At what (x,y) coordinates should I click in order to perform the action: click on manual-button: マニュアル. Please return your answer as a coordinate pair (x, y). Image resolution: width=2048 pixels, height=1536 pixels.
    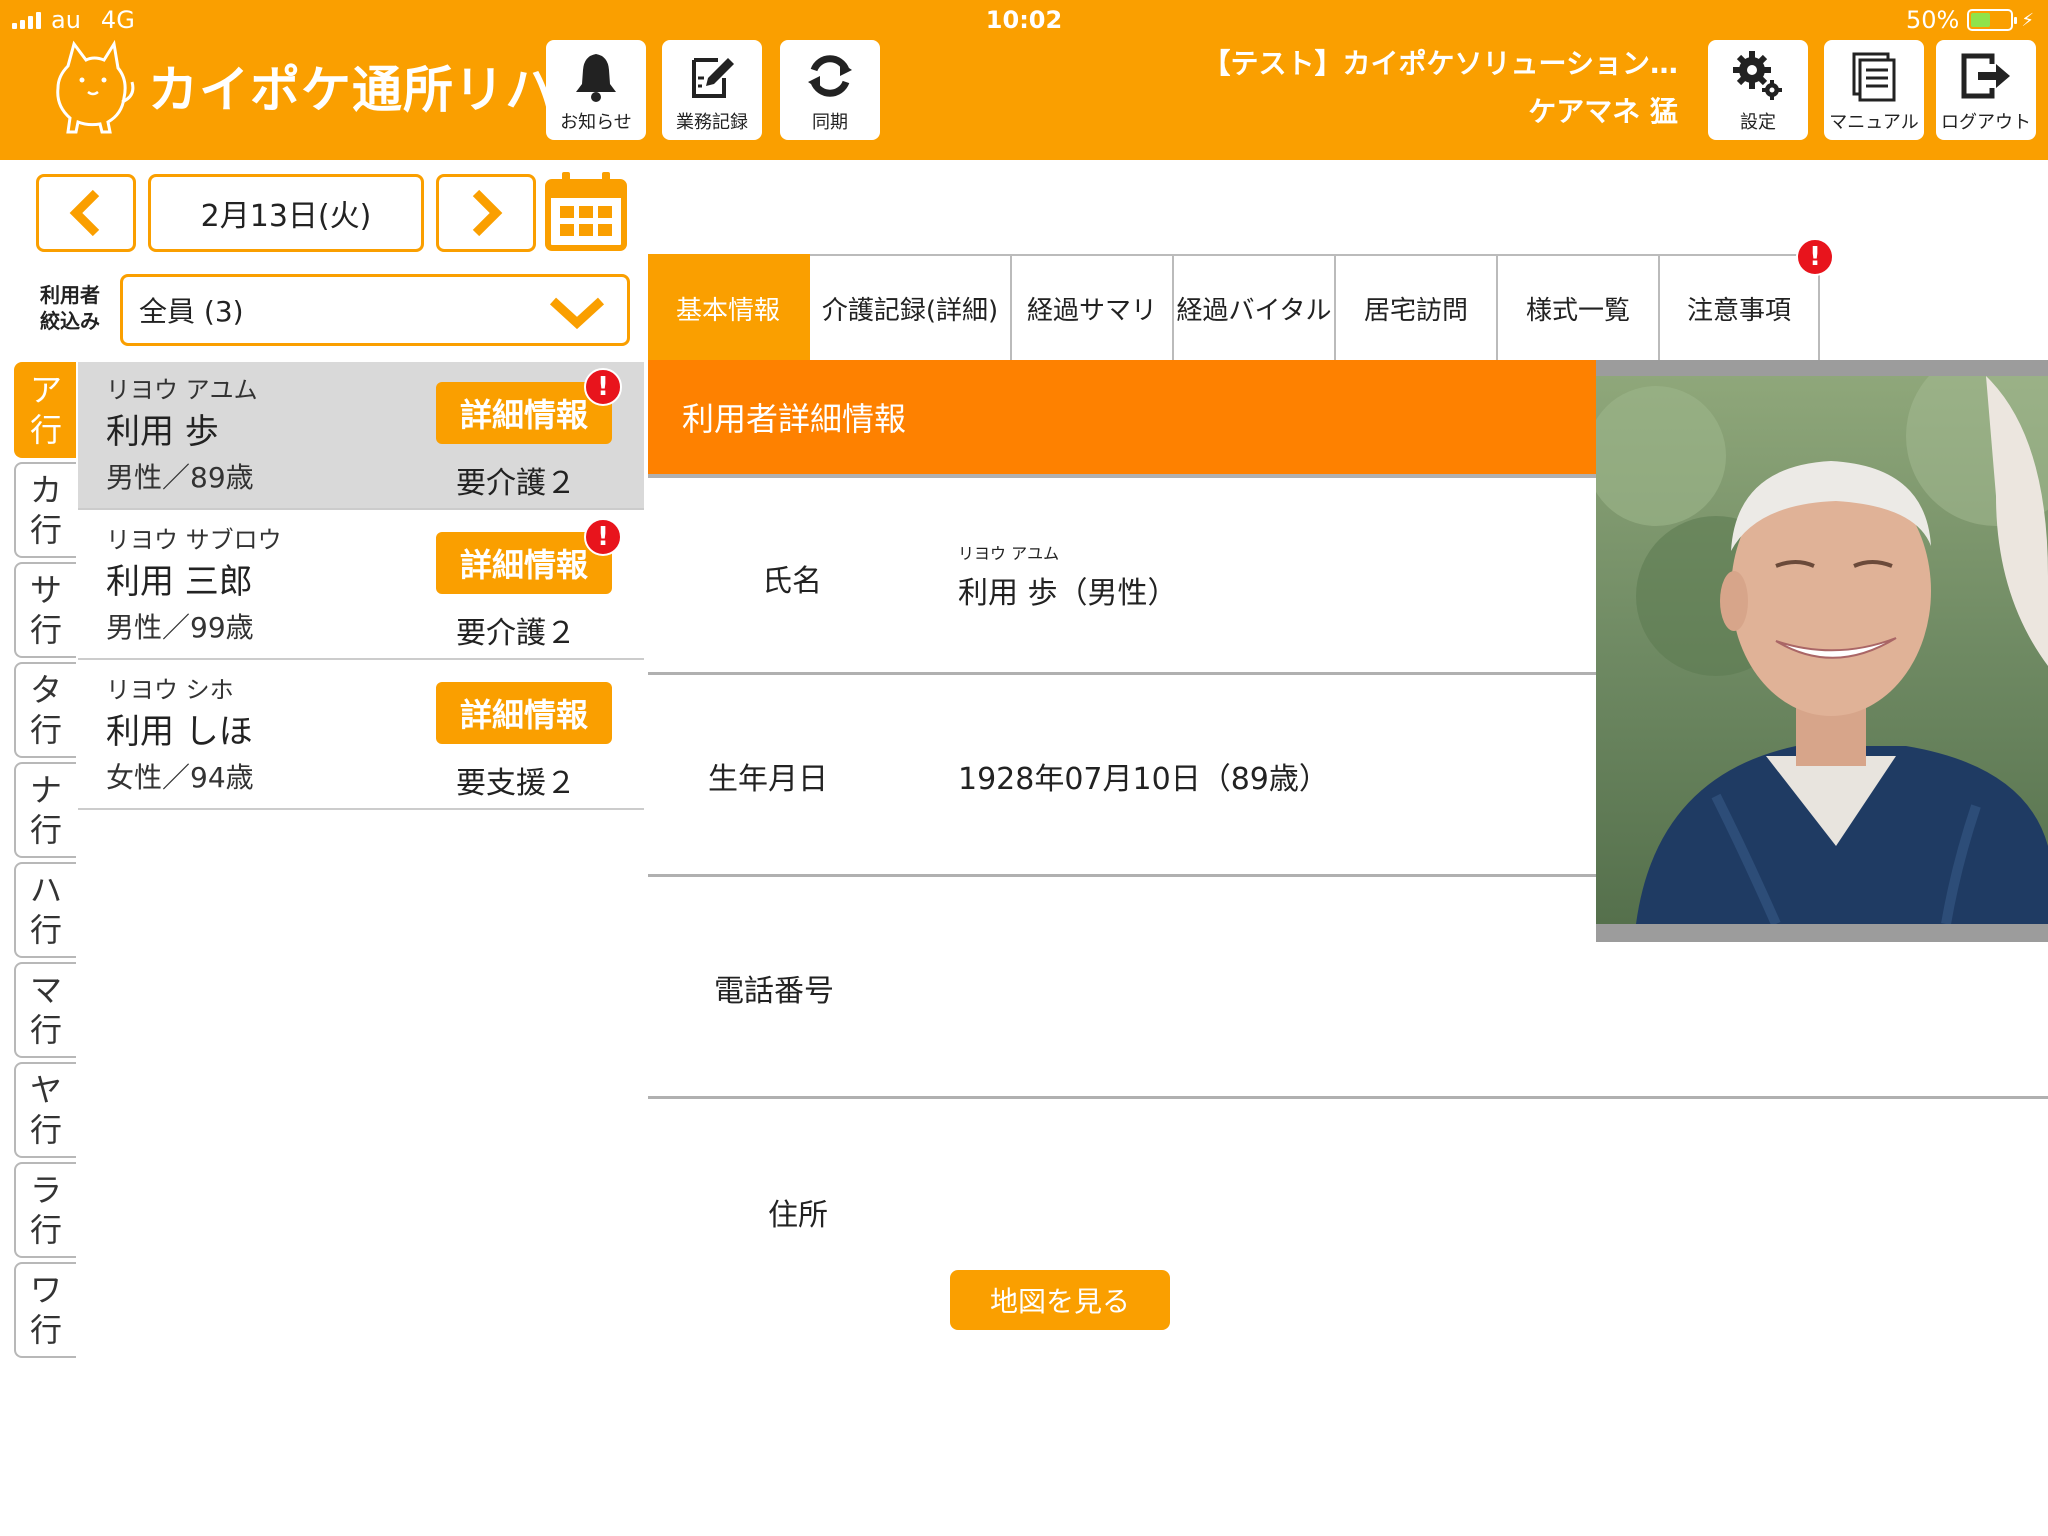
    Looking at the image, I should click on (1874, 90).